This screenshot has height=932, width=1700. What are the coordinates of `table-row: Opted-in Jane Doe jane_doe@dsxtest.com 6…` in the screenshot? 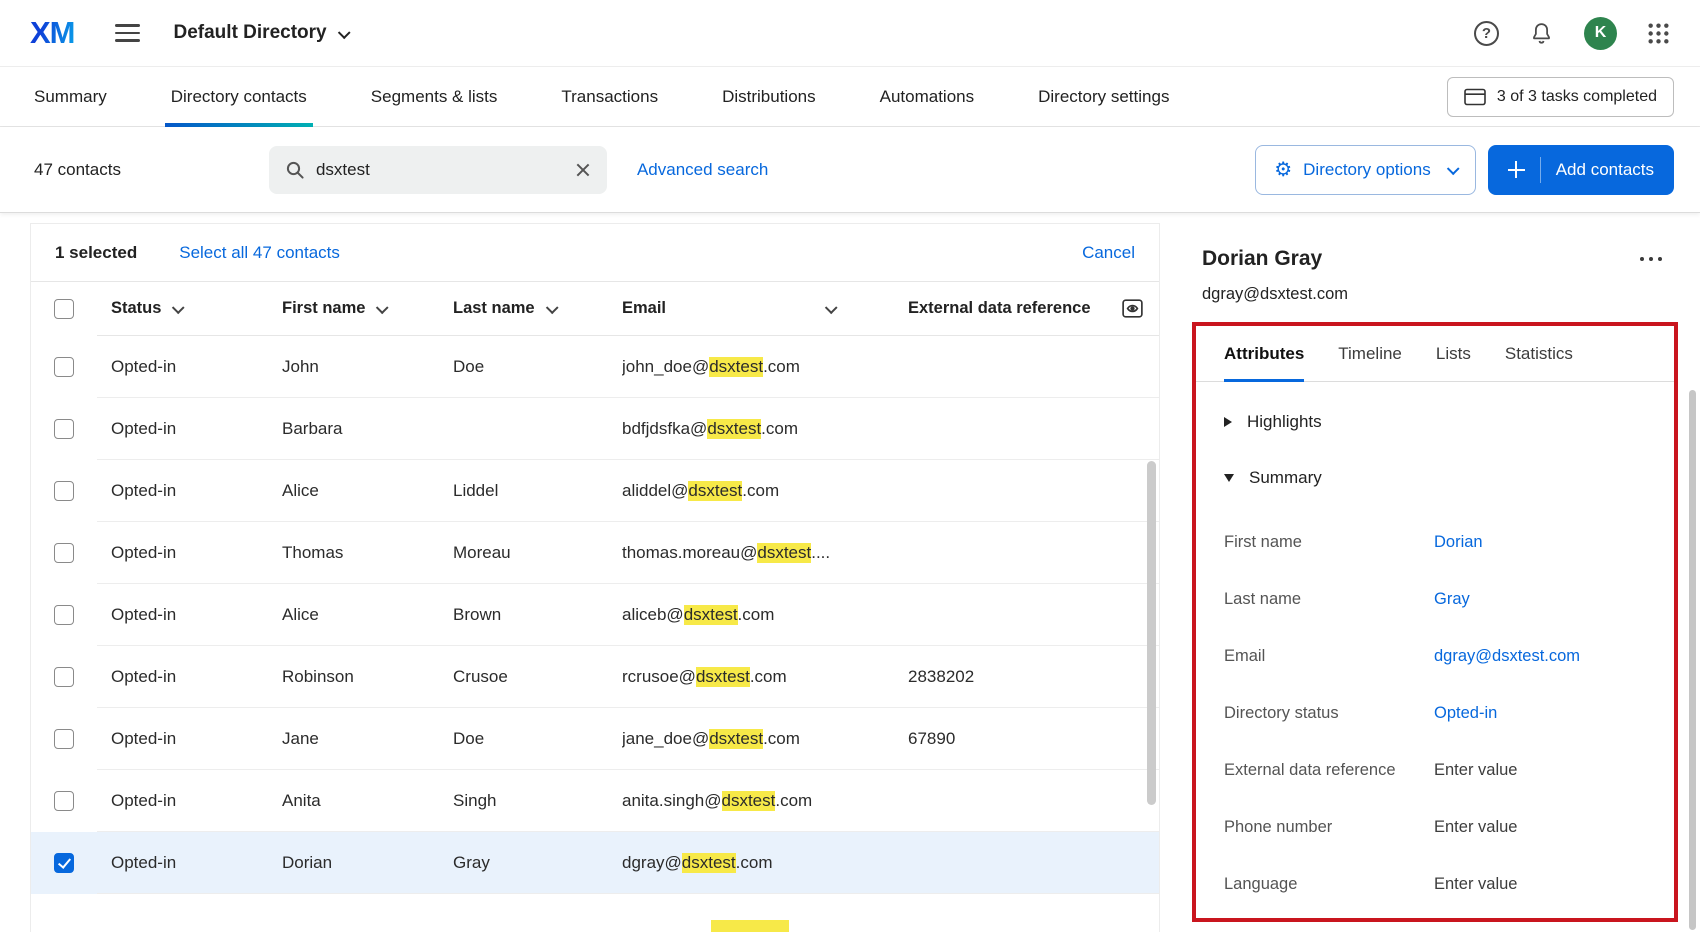 It's located at (595, 739).